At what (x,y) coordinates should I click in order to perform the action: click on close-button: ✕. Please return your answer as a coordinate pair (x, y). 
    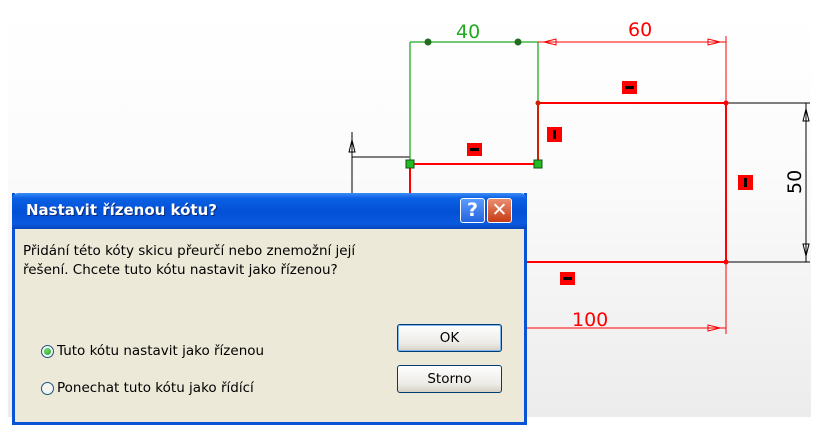
    Looking at the image, I should click on (499, 210).